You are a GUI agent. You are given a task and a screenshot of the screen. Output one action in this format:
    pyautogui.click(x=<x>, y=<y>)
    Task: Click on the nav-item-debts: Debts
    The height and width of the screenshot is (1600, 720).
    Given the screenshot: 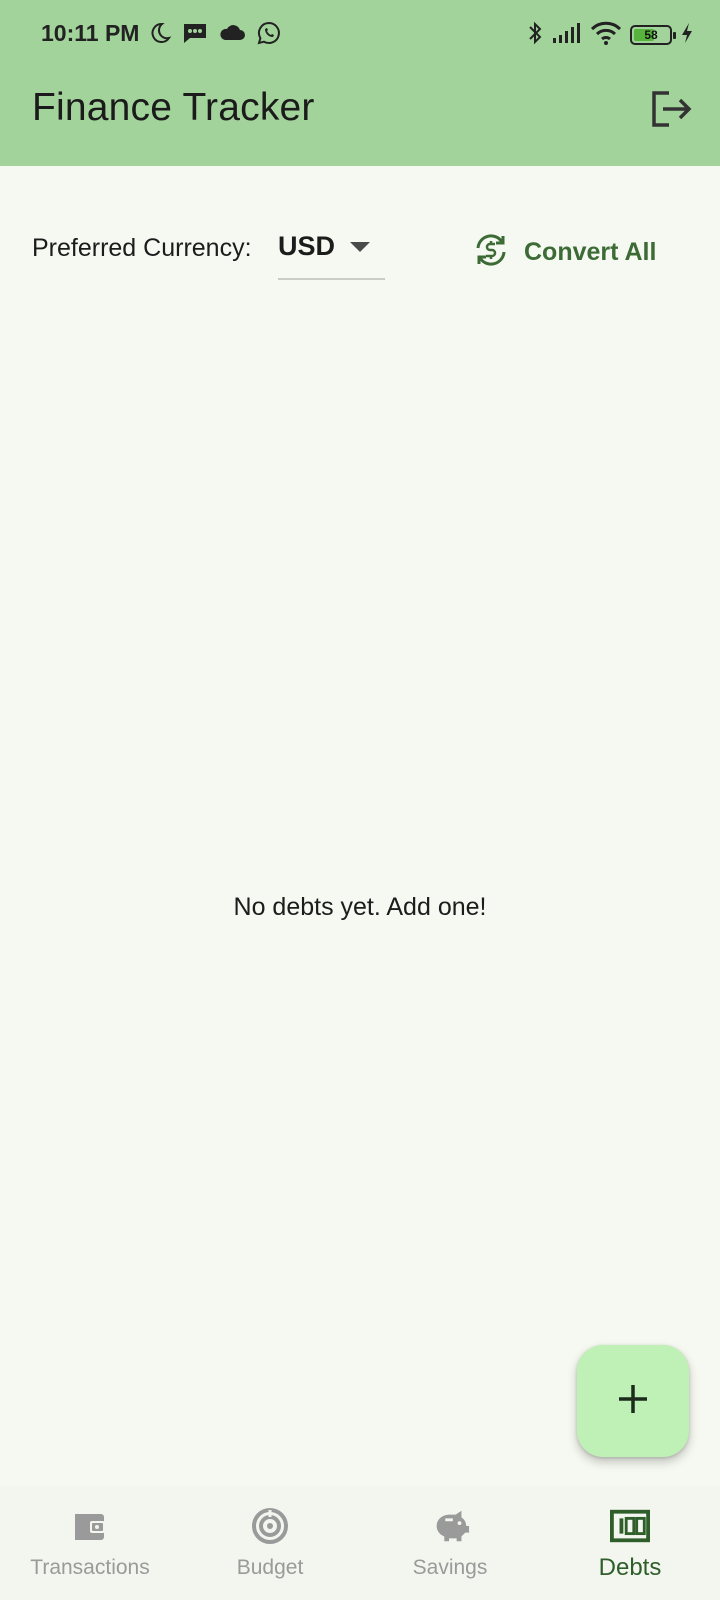 What is the action you would take?
    pyautogui.click(x=630, y=1543)
    